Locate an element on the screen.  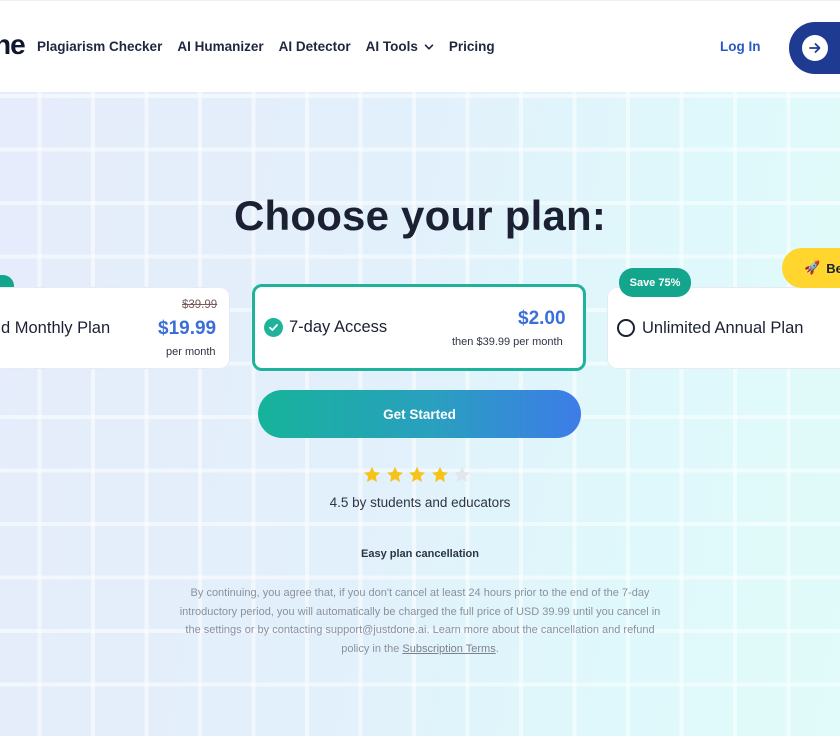
save-badge: Save 75% is located at coordinates (655, 282).